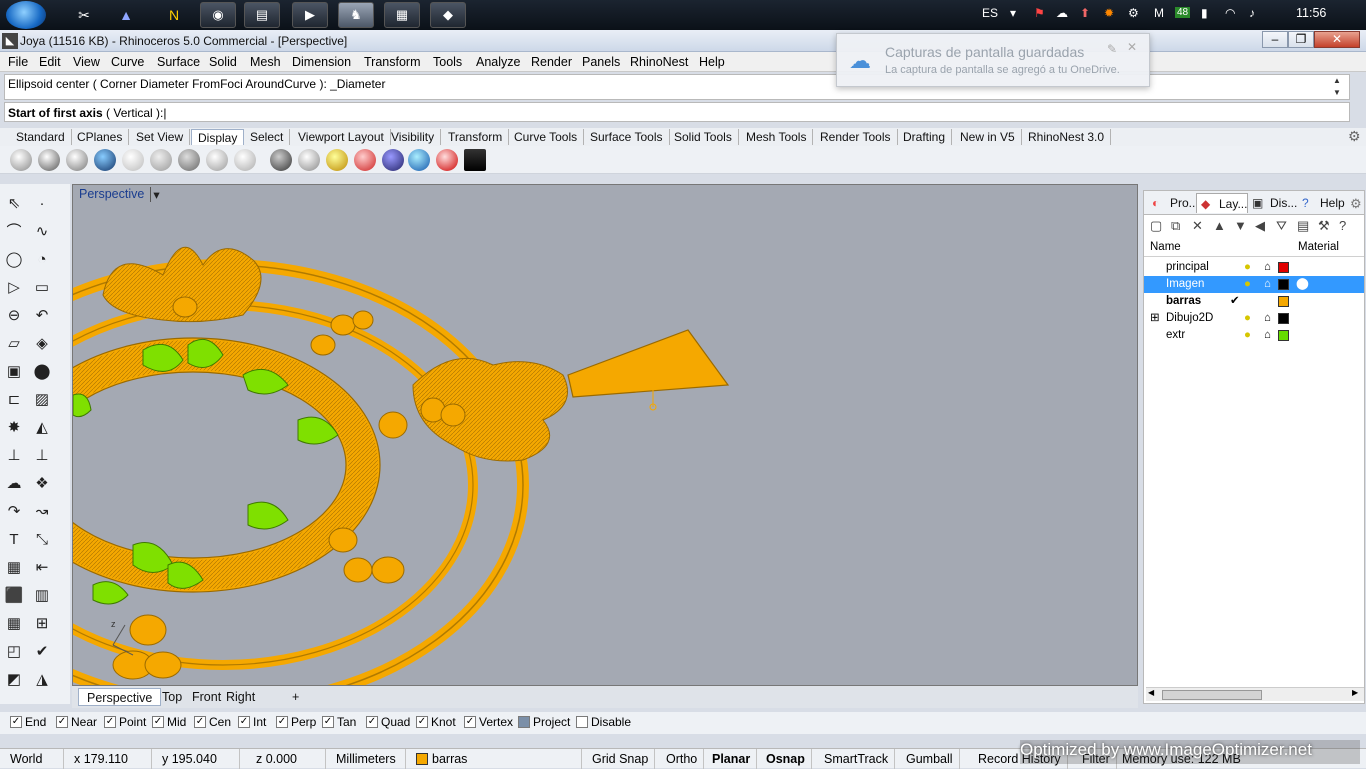 This screenshot has height=769, width=1366. What do you see at coordinates (393, 160) in the screenshot?
I see `environment-map-icon` at bounding box center [393, 160].